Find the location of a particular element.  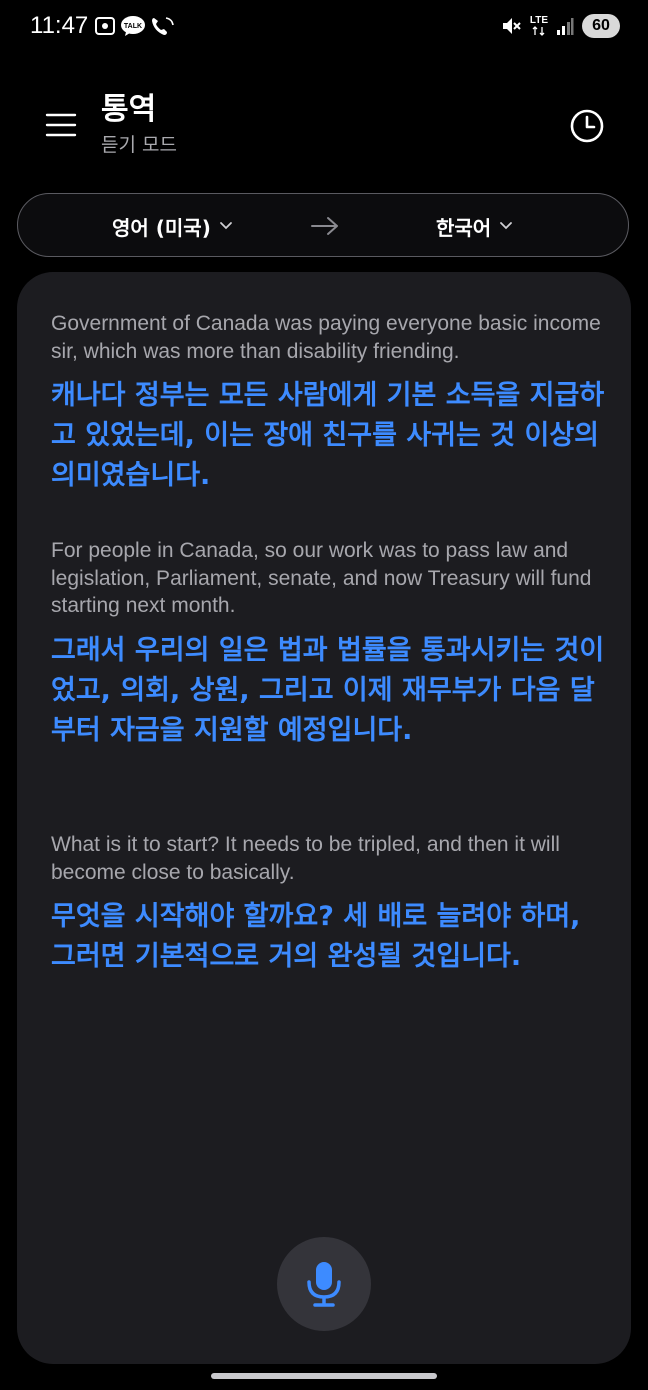

history-button is located at coordinates (587, 126).